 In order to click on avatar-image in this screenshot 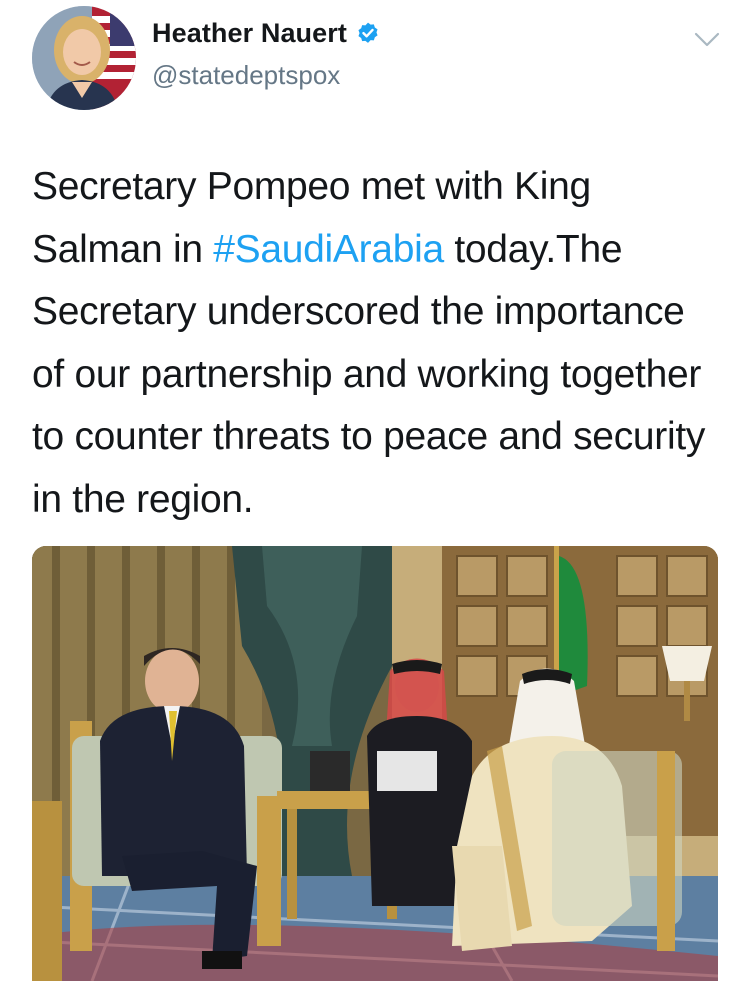, I will do `click(84, 58)`.